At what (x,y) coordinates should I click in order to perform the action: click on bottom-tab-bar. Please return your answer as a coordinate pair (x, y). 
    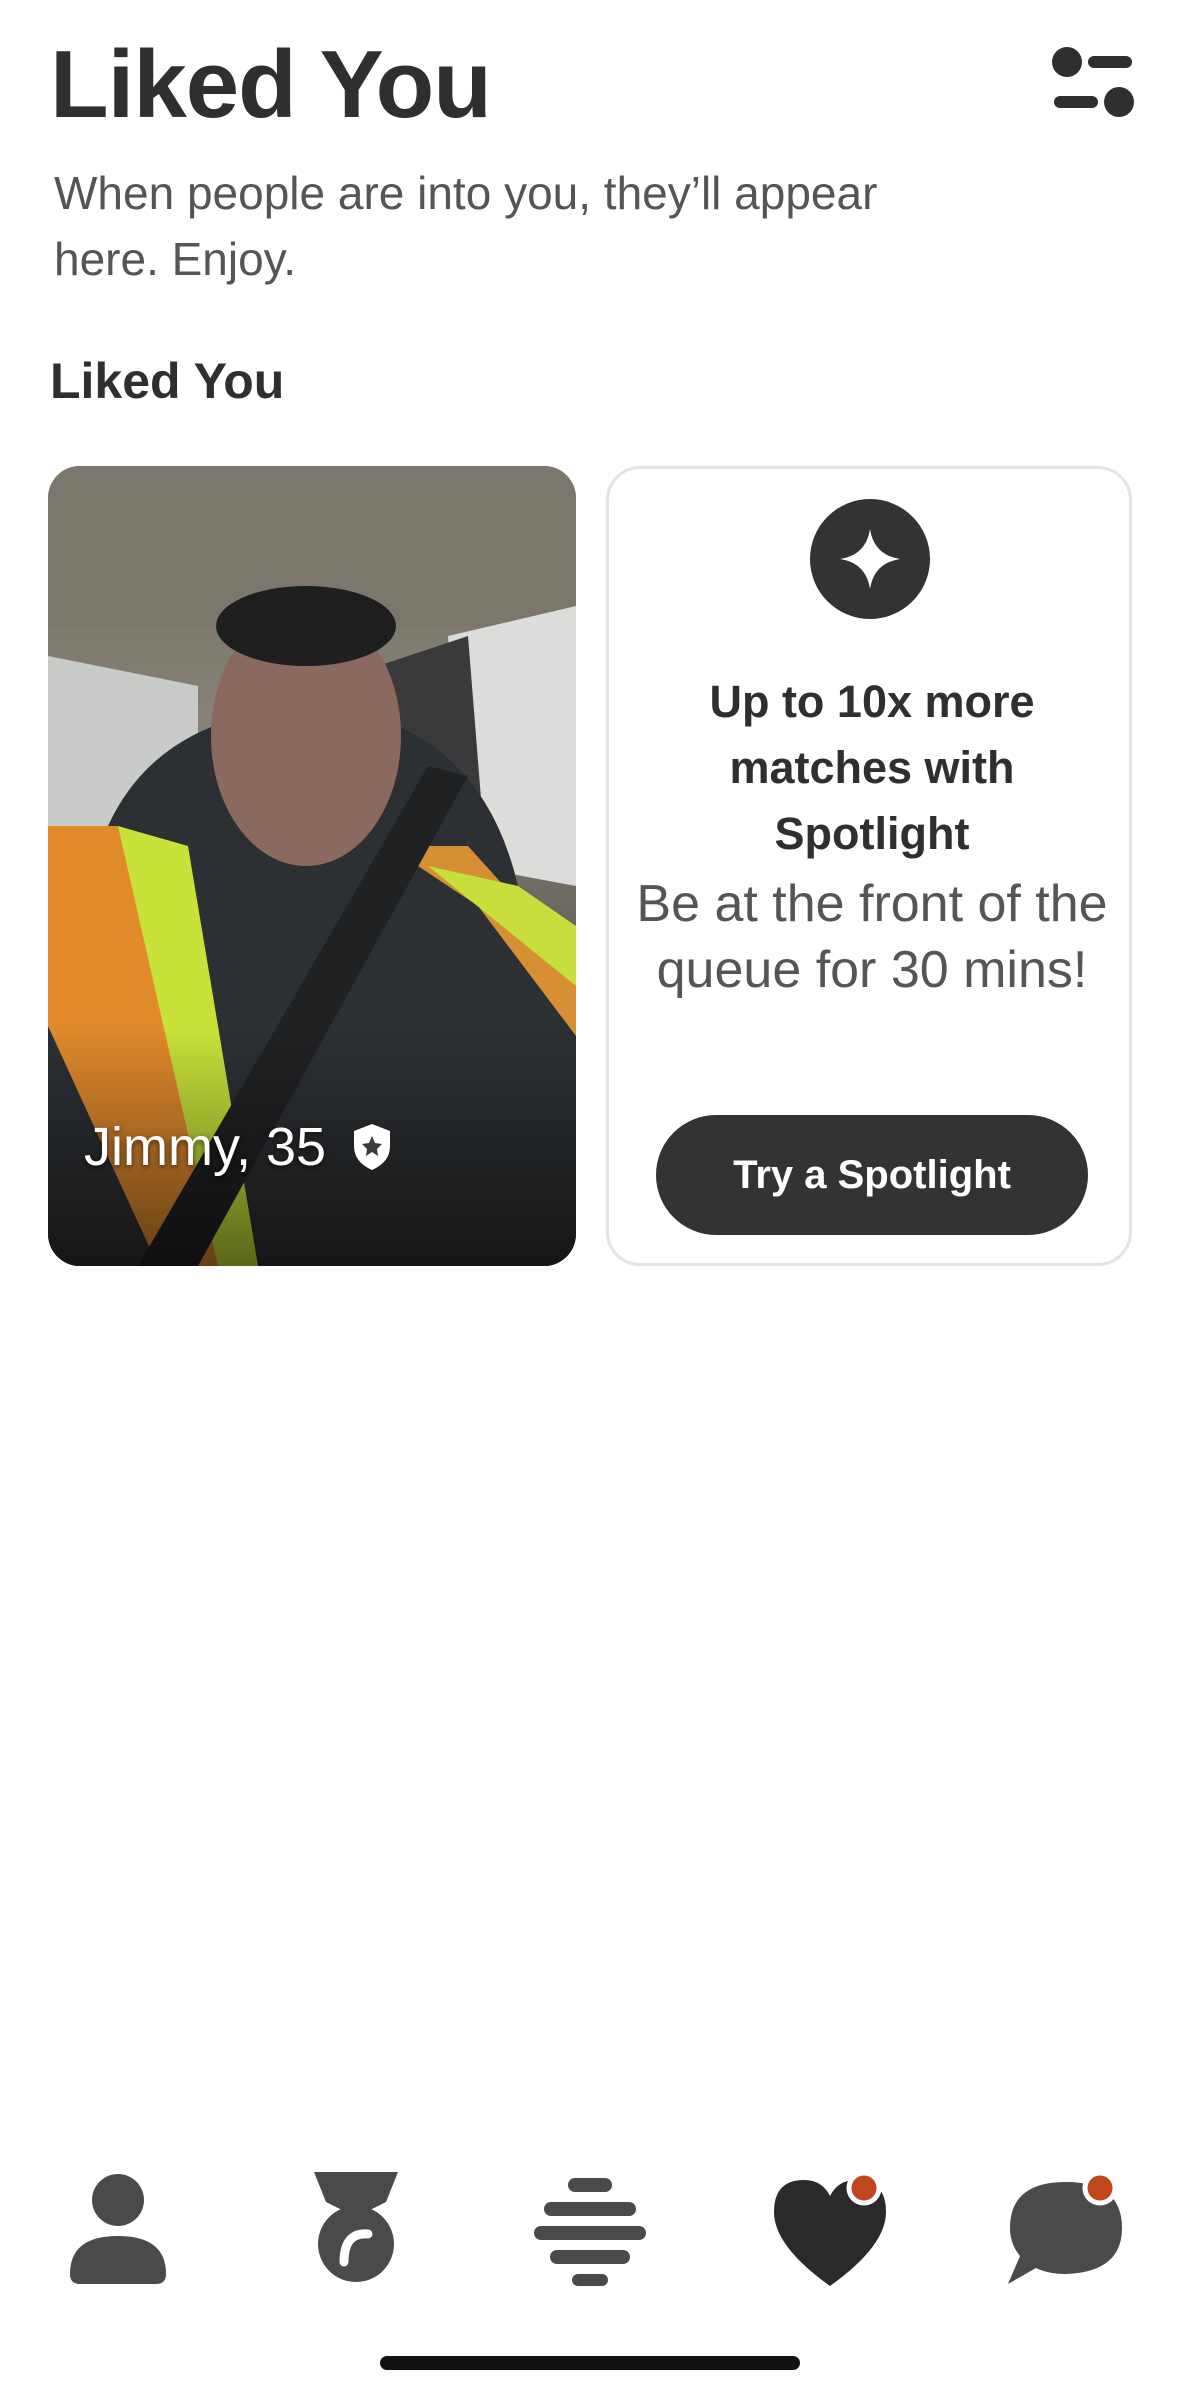
    Looking at the image, I should click on (589, 2230).